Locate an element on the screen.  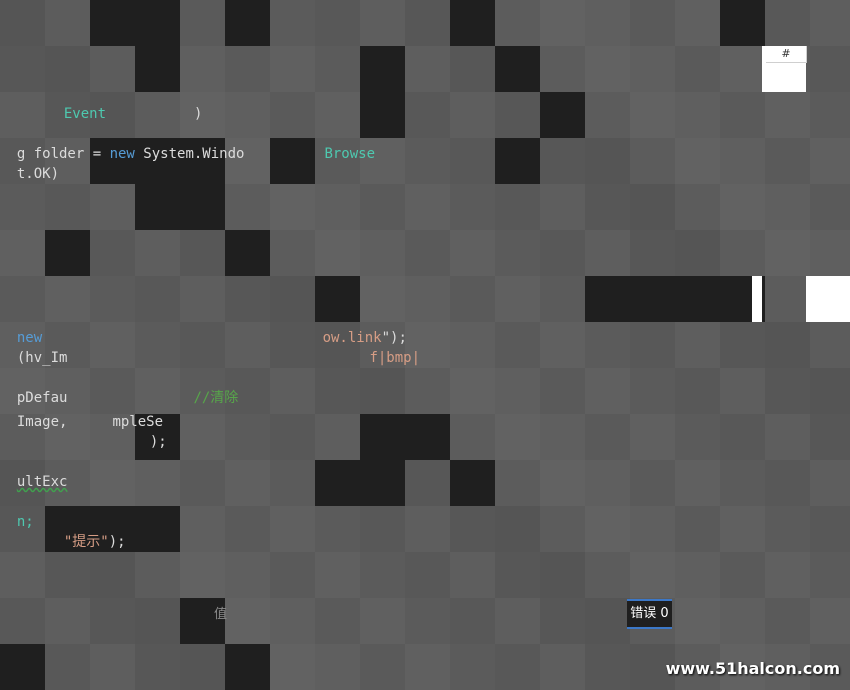
code-line-ok: t.OK) is located at coordinates (29, 163).